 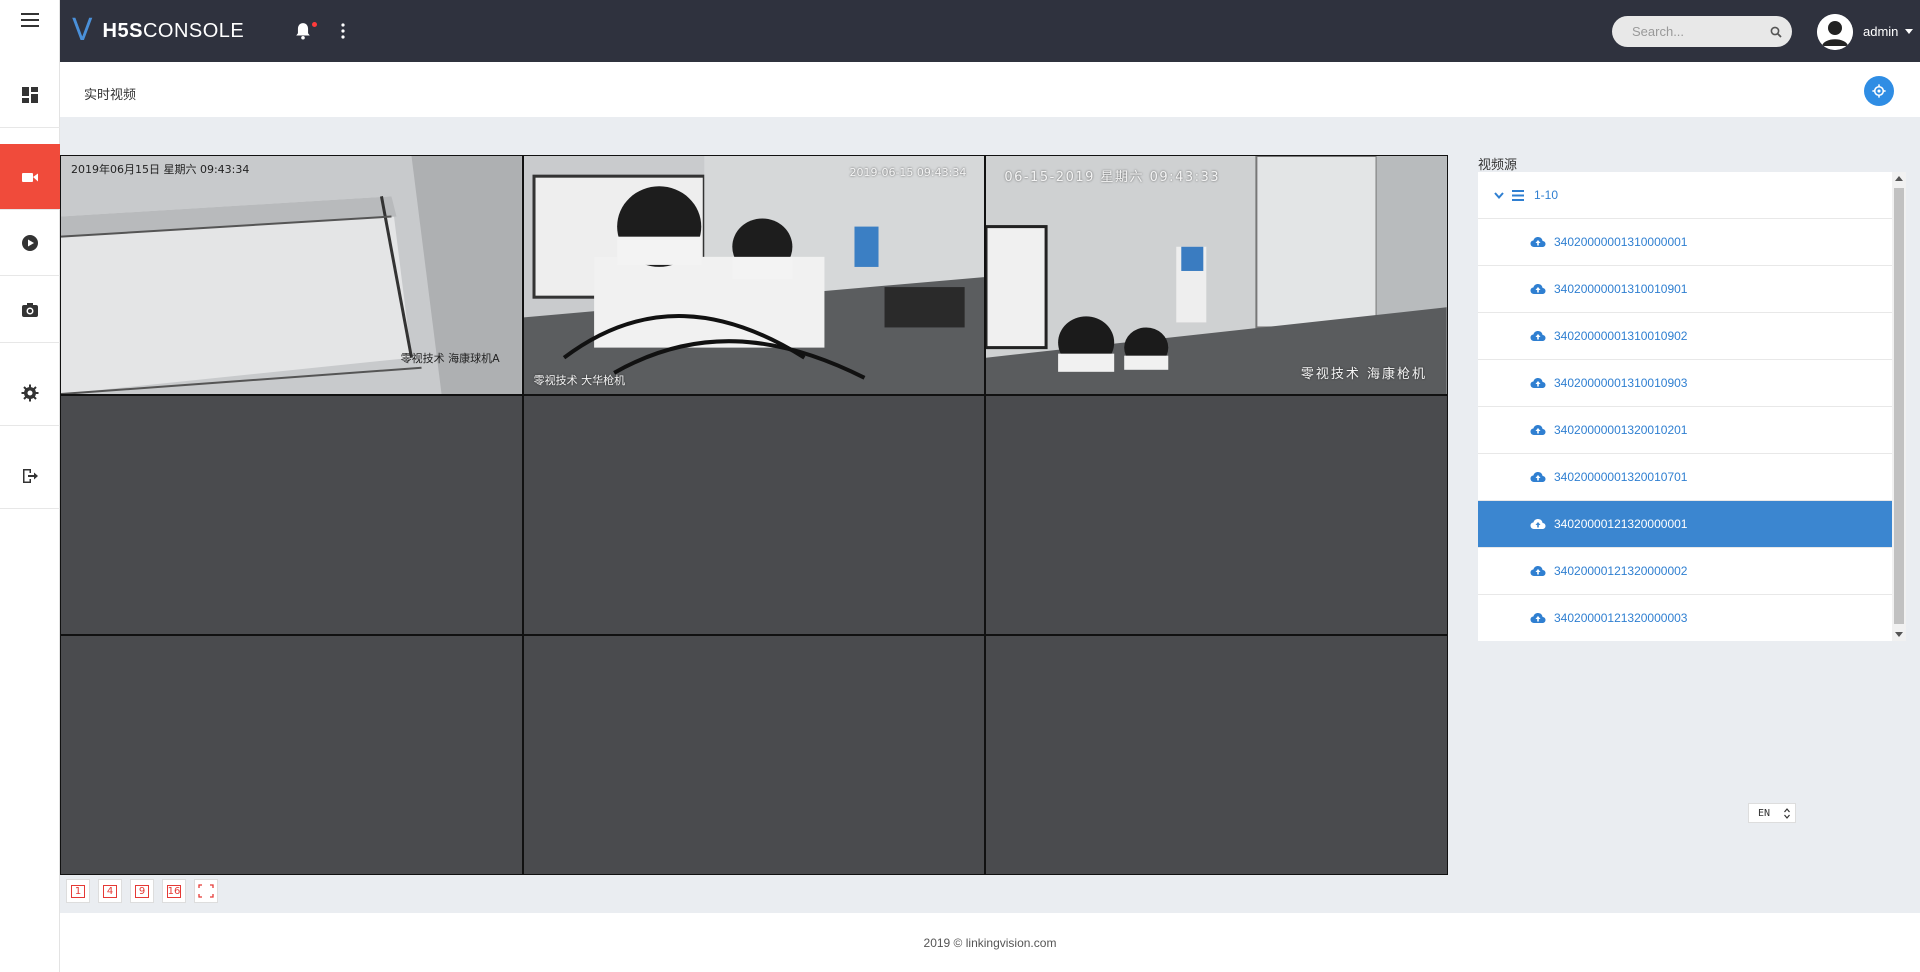 I want to click on page-title: 实时视频, so click(x=110, y=94).